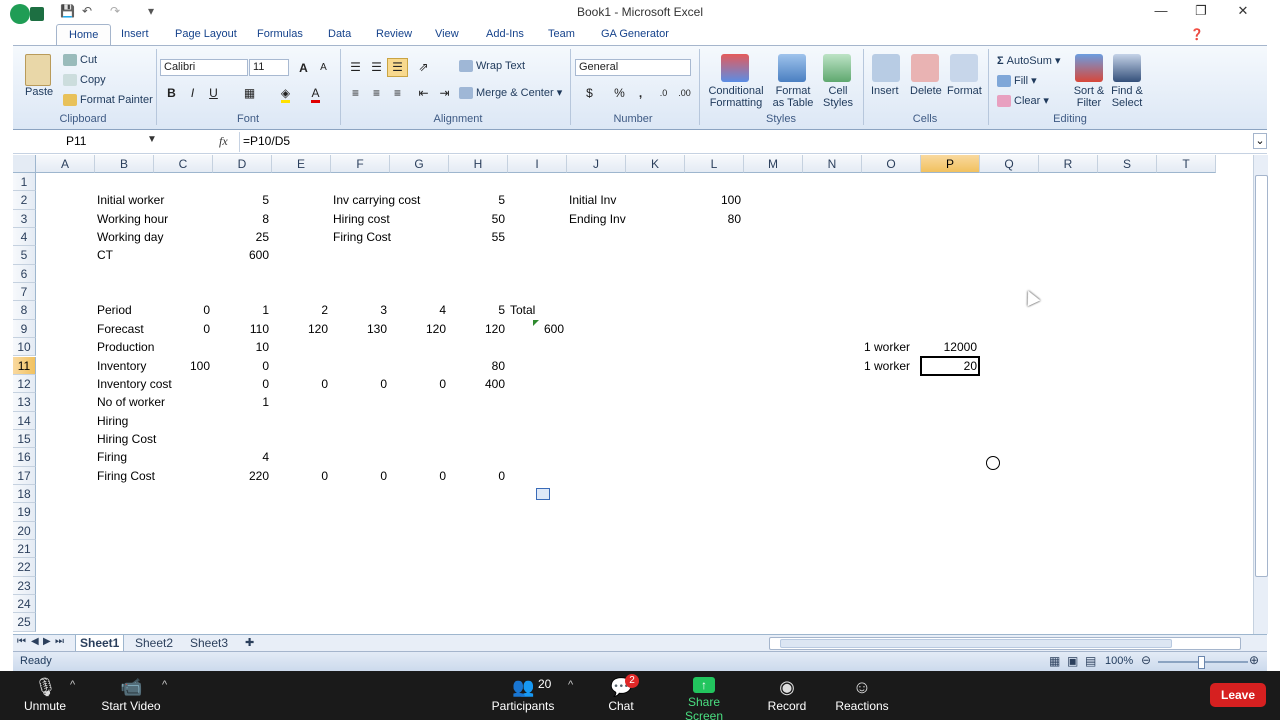  What do you see at coordinates (419, 164) in the screenshot?
I see `column-header-g: G` at bounding box center [419, 164].